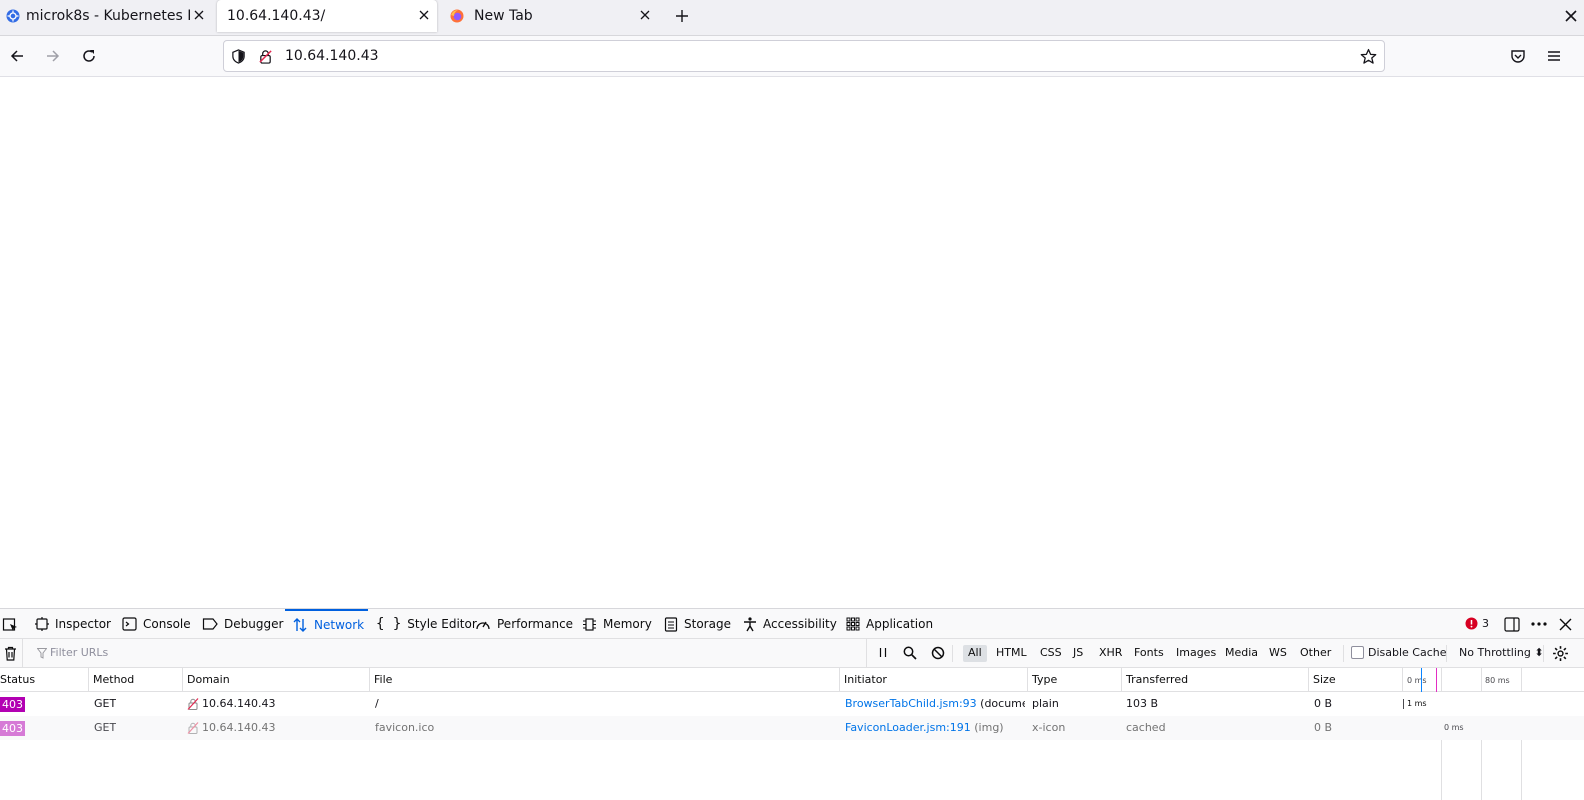 This screenshot has width=1584, height=800. Describe the element at coordinates (1501, 652) in the screenshot. I see `throttling-select: No Throttling ⬍` at that location.